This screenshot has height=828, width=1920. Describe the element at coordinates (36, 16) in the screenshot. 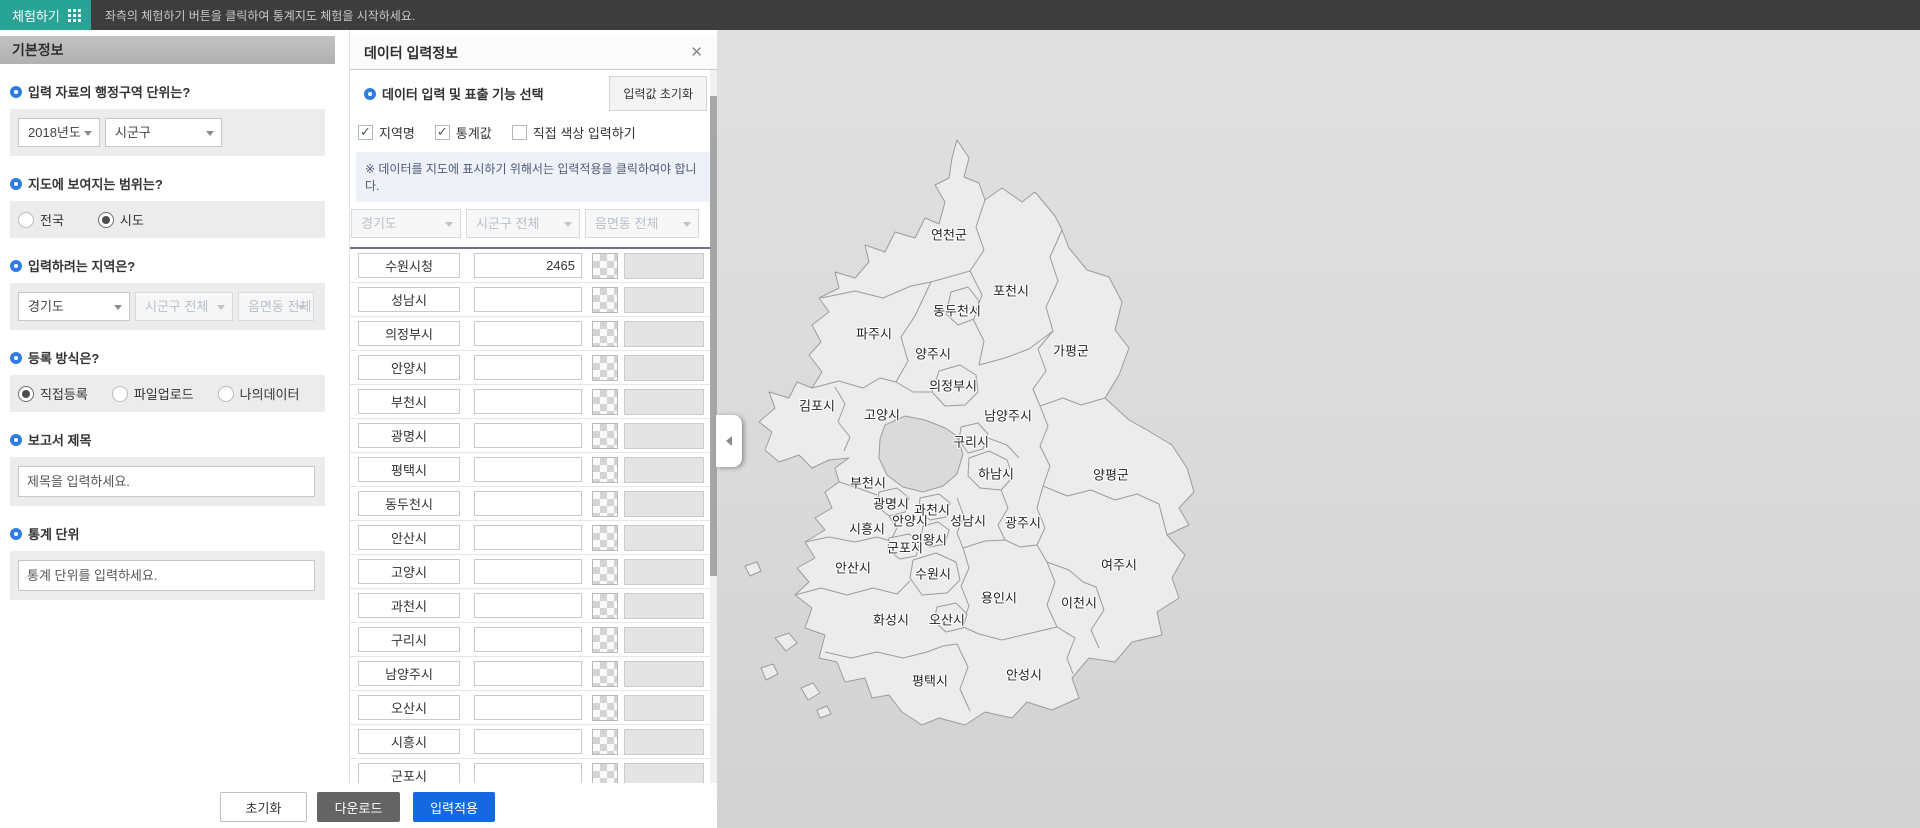

I see `try-button-label: 체험하기` at that location.